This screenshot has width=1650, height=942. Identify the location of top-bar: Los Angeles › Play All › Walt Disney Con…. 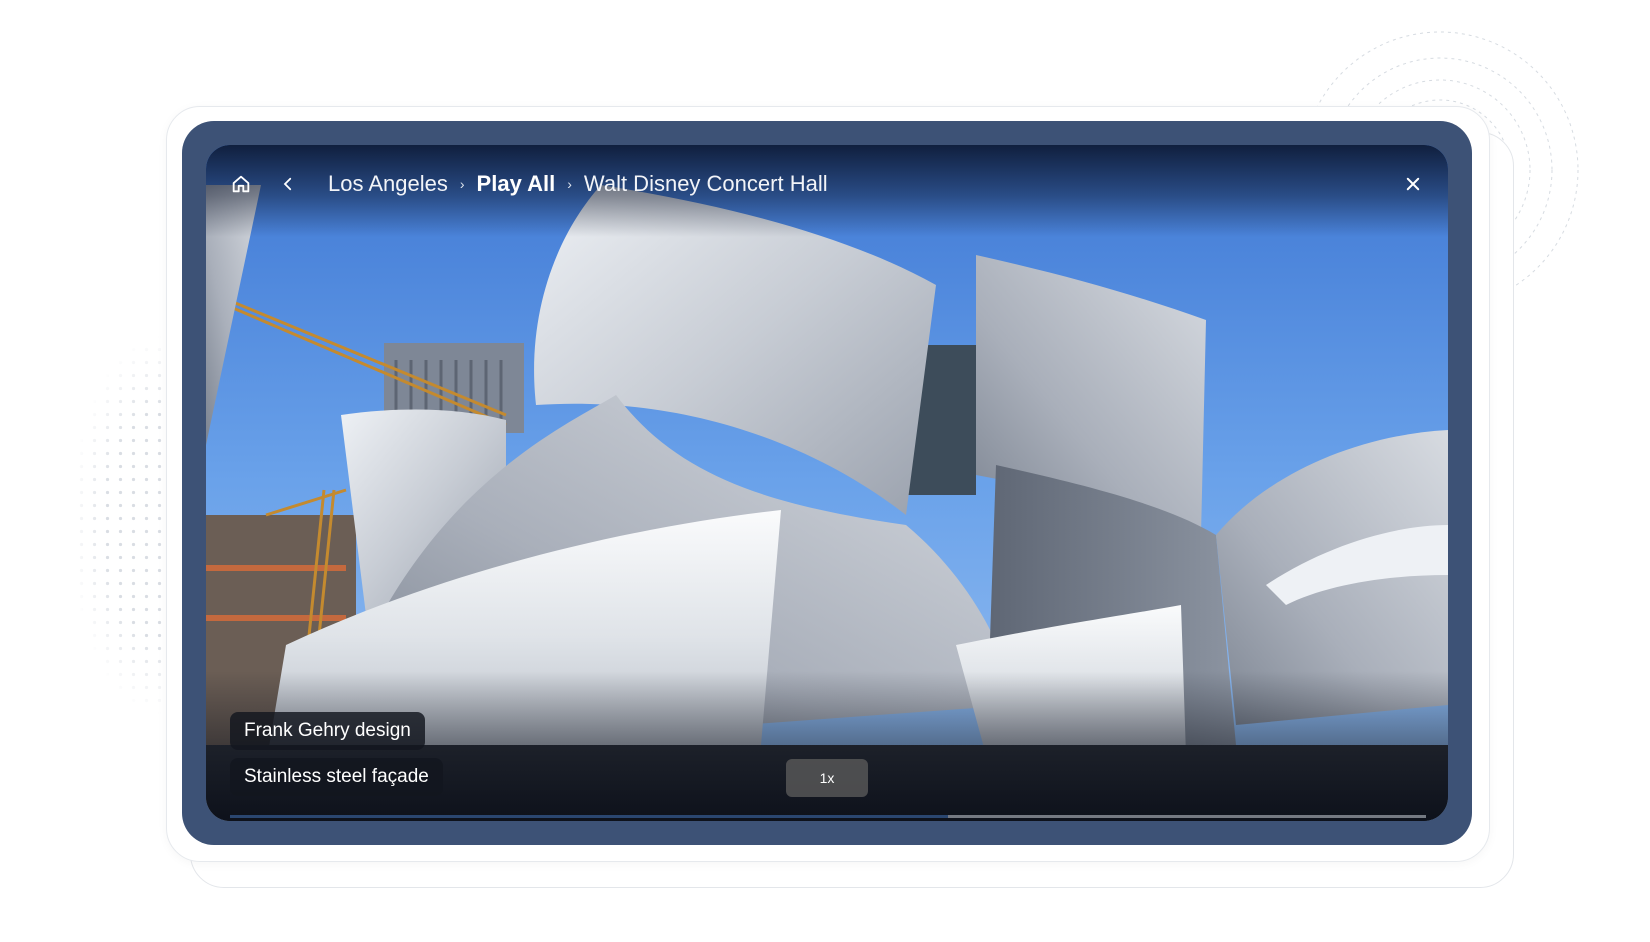
(827, 191).